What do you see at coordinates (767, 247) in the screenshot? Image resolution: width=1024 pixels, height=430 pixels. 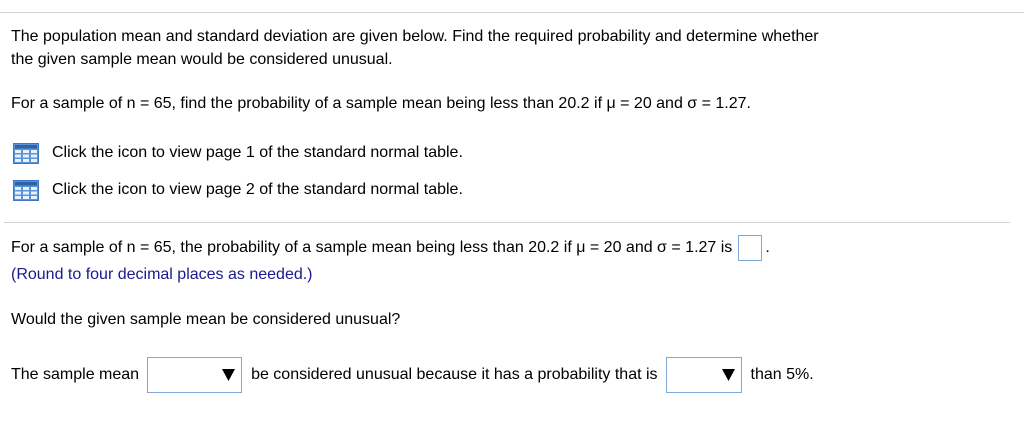 I see `answer-period: .` at bounding box center [767, 247].